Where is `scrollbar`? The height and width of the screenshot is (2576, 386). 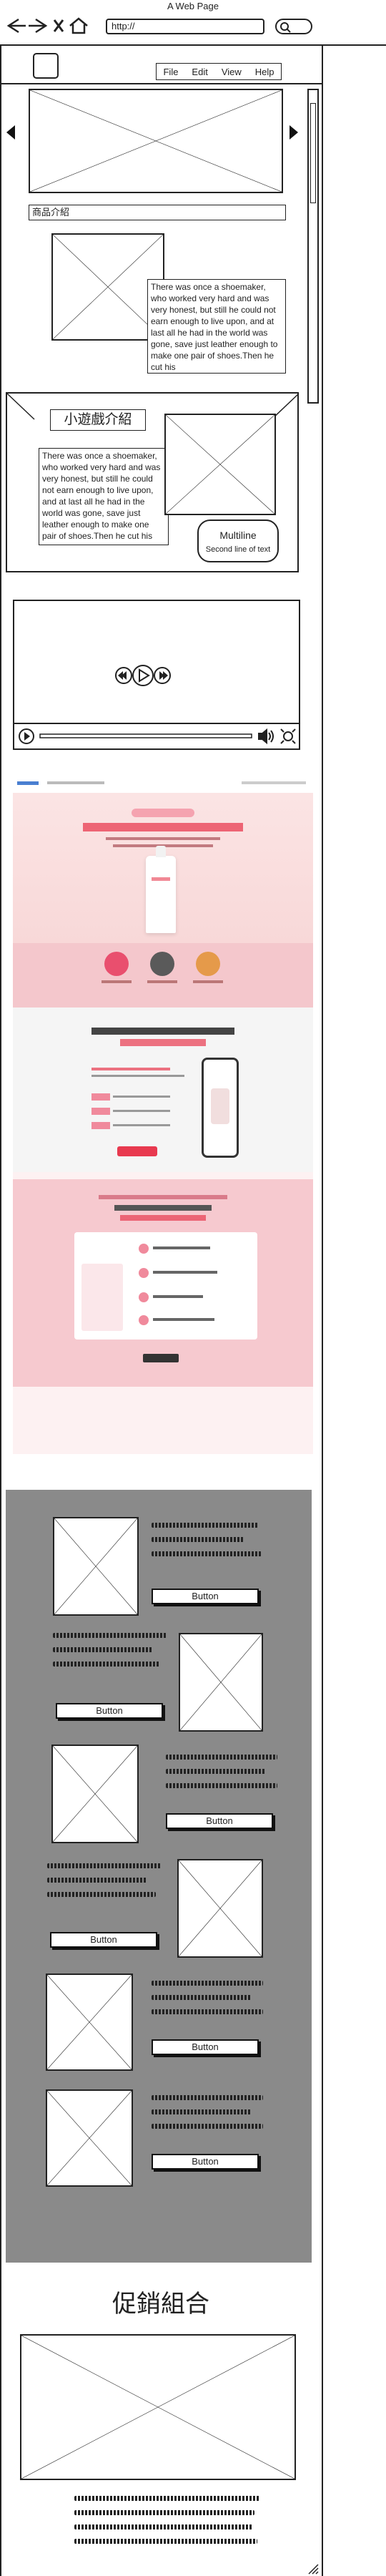 scrollbar is located at coordinates (313, 246).